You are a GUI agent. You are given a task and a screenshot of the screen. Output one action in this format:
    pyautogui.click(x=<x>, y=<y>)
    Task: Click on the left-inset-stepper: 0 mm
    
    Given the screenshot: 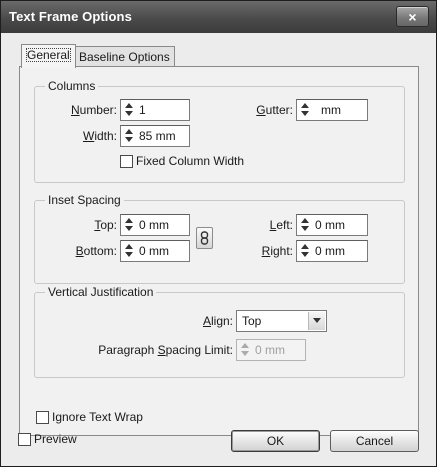 What is the action you would take?
    pyautogui.click(x=332, y=225)
    